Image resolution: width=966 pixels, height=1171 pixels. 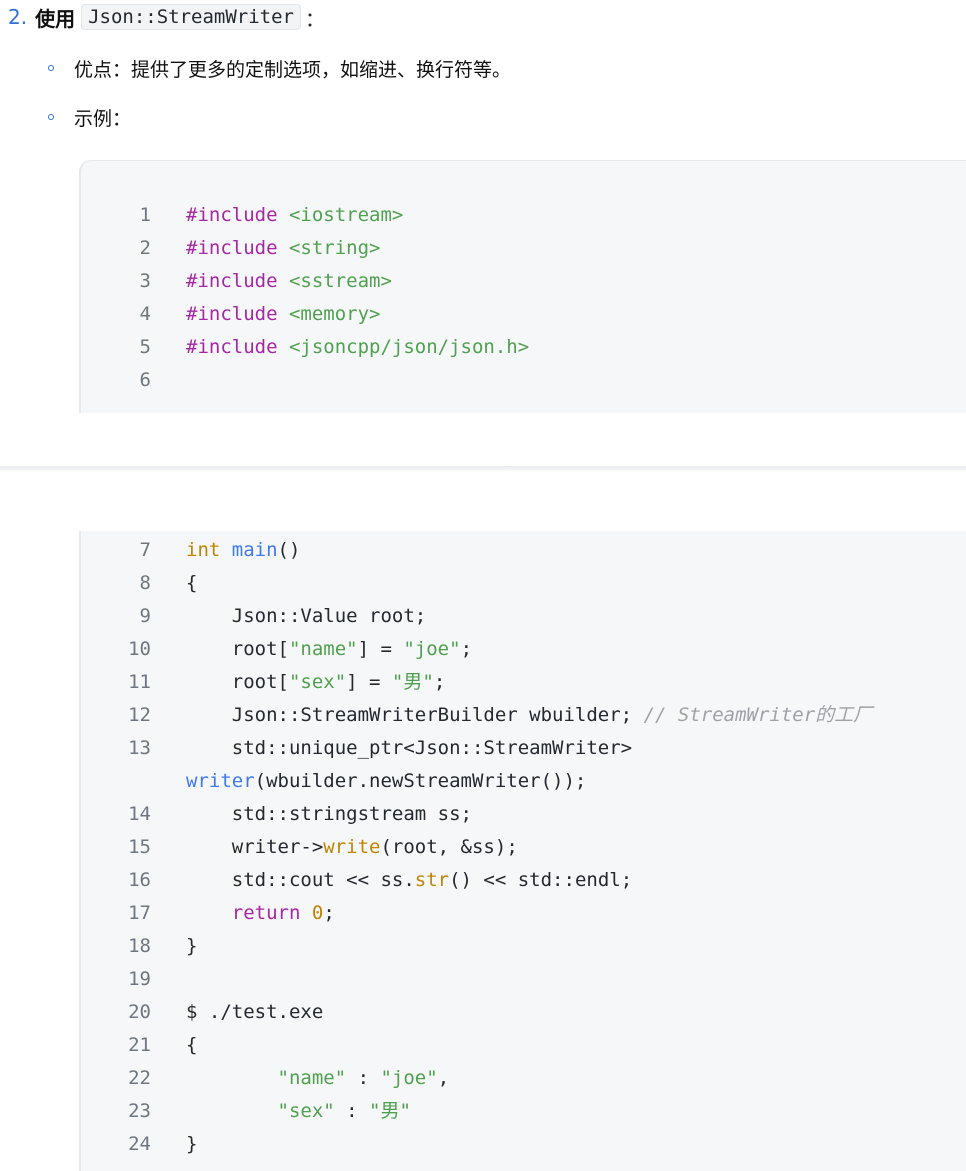 I want to click on code-text: std::unique_ptr<Json::StreamWriter>, so click(x=409, y=748).